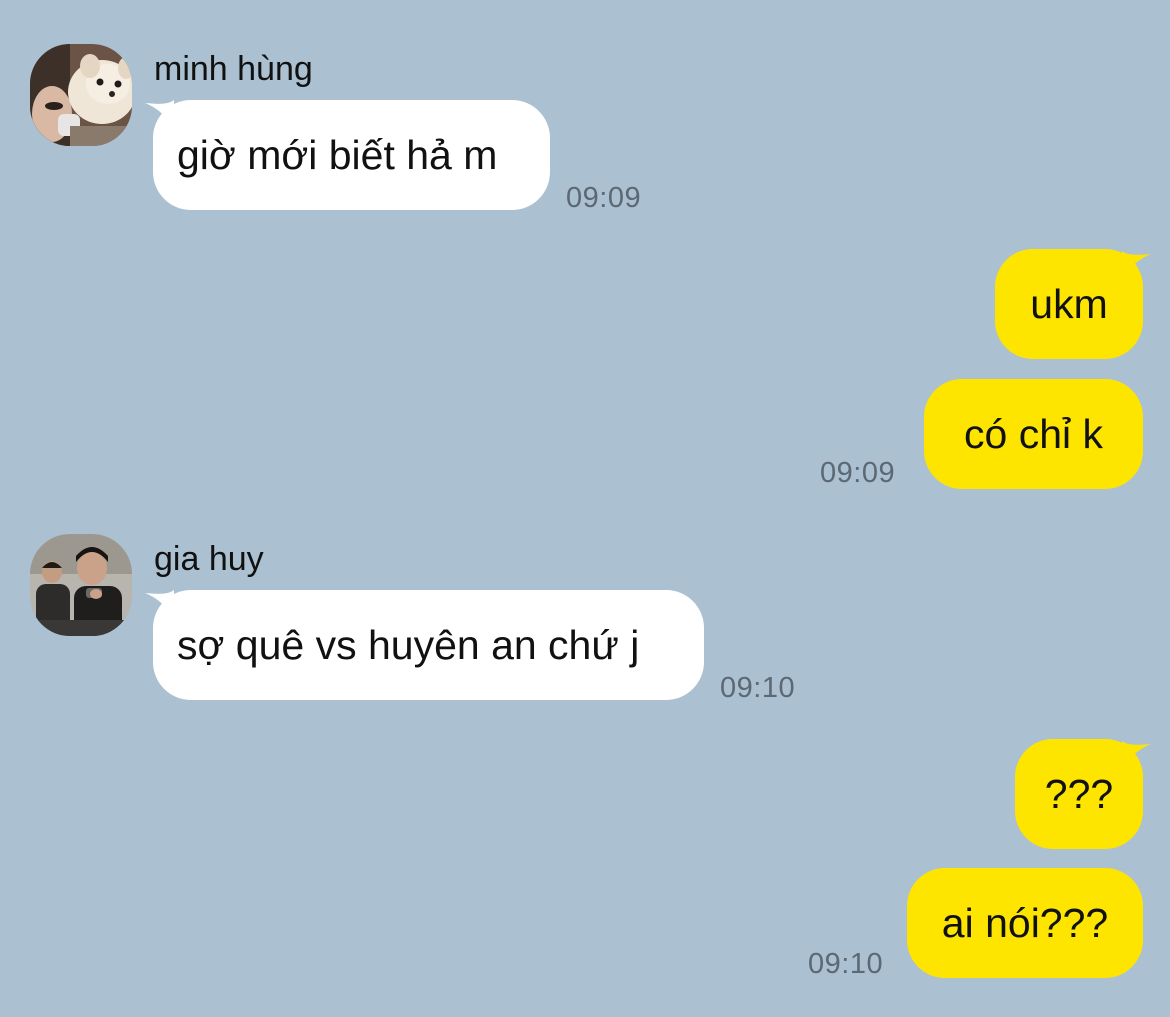 This screenshot has width=1170, height=1017. What do you see at coordinates (209, 559) in the screenshot?
I see `sender-name: gia huy` at bounding box center [209, 559].